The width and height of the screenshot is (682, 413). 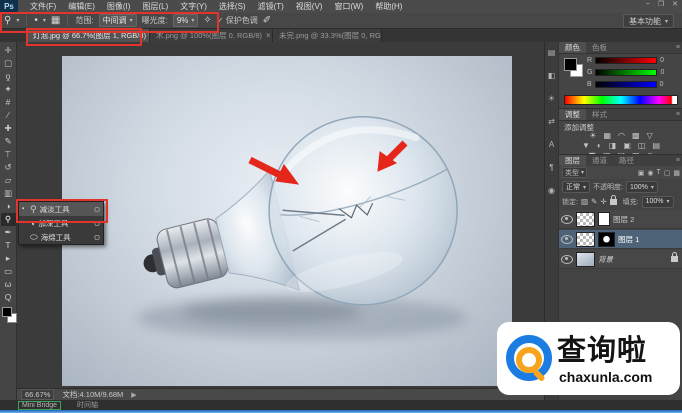 What do you see at coordinates (575, 172) in the screenshot?
I see `layer-filter-select: 类型 ▾` at bounding box center [575, 172].